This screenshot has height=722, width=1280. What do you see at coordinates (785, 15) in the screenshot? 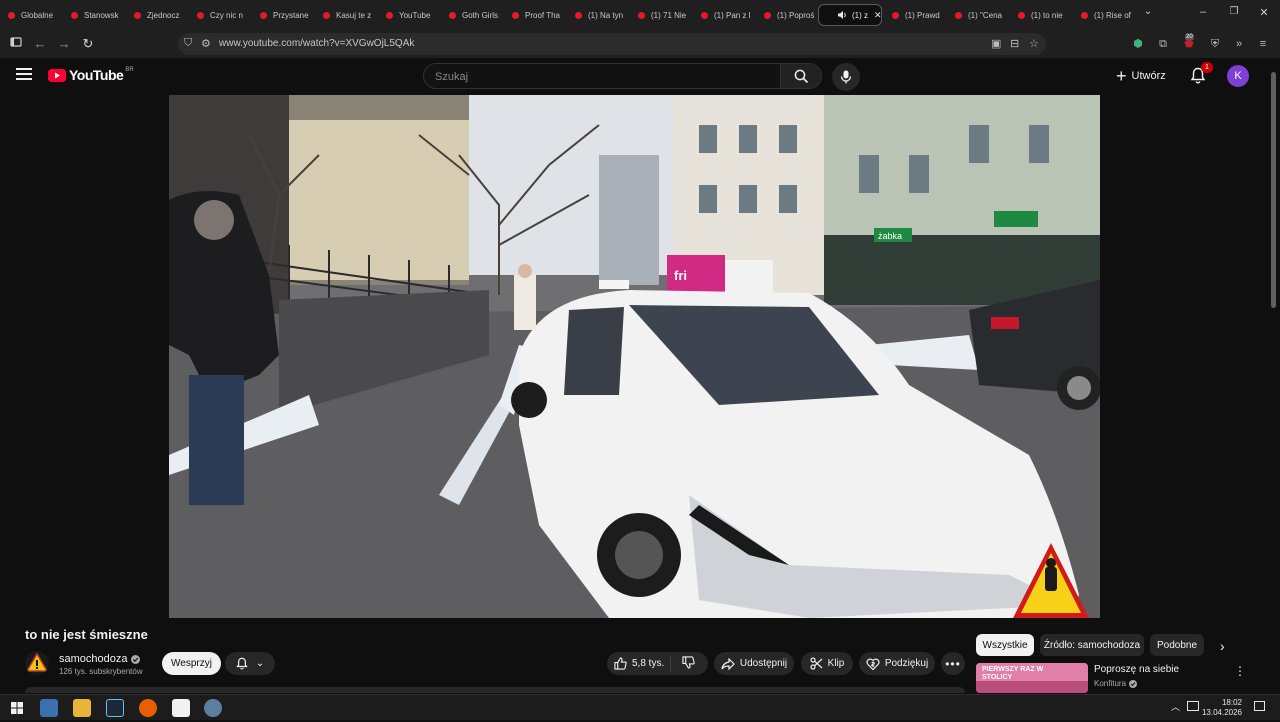
I see `browser-tab: (1) Poproś` at bounding box center [785, 15].